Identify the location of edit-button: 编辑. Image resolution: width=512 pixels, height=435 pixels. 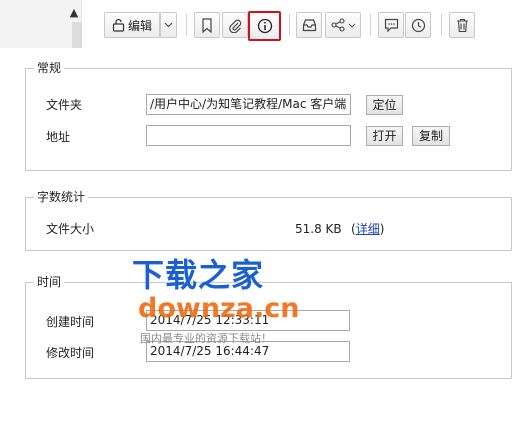
(132, 25).